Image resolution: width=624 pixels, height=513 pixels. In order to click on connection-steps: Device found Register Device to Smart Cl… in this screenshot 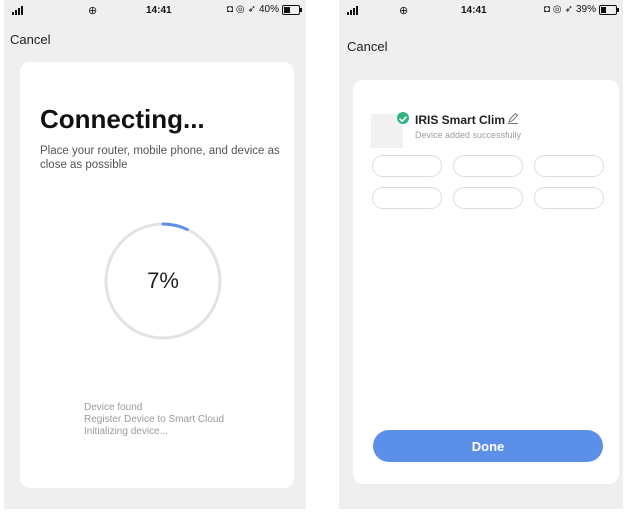, I will do `click(154, 420)`.